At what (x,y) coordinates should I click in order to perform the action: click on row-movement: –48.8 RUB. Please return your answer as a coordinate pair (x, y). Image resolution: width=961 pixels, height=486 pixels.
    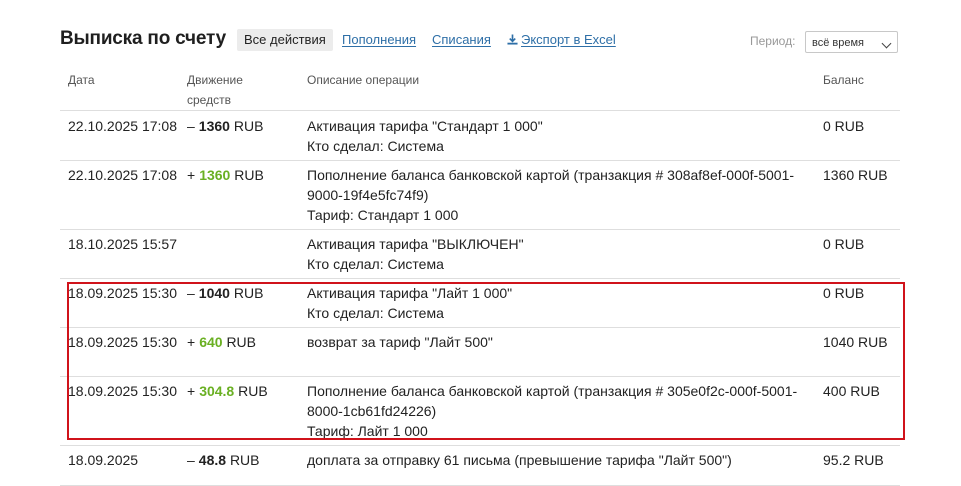
    Looking at the image, I should click on (244, 460).